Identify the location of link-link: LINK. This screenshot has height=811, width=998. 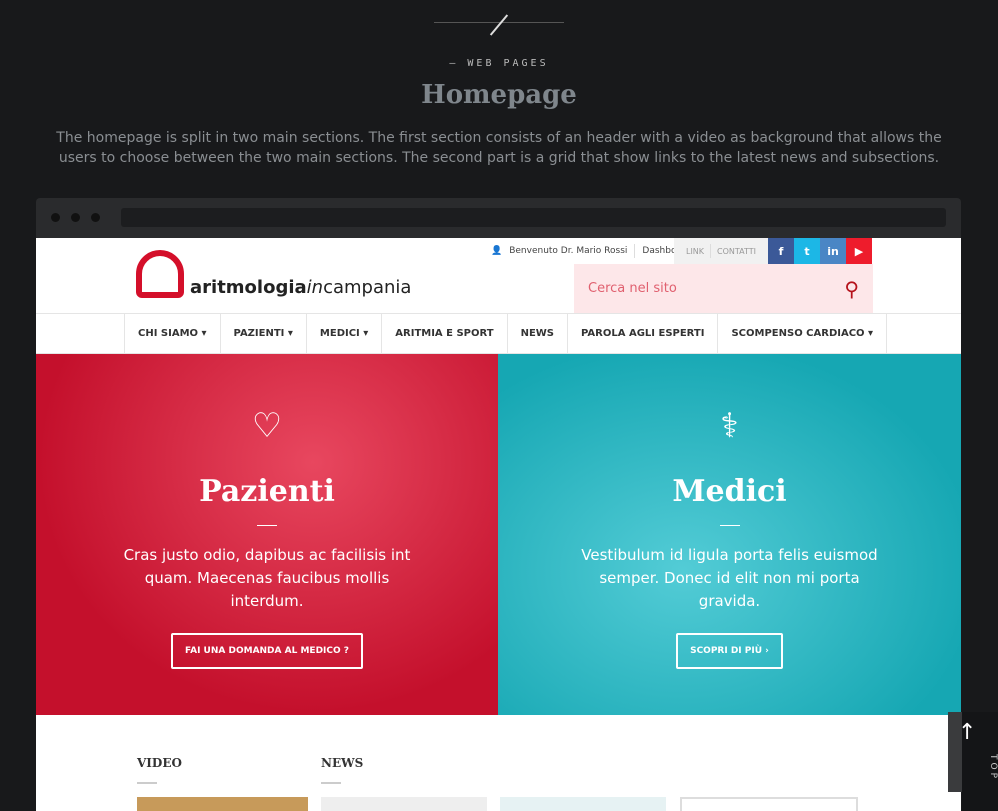
(695, 251).